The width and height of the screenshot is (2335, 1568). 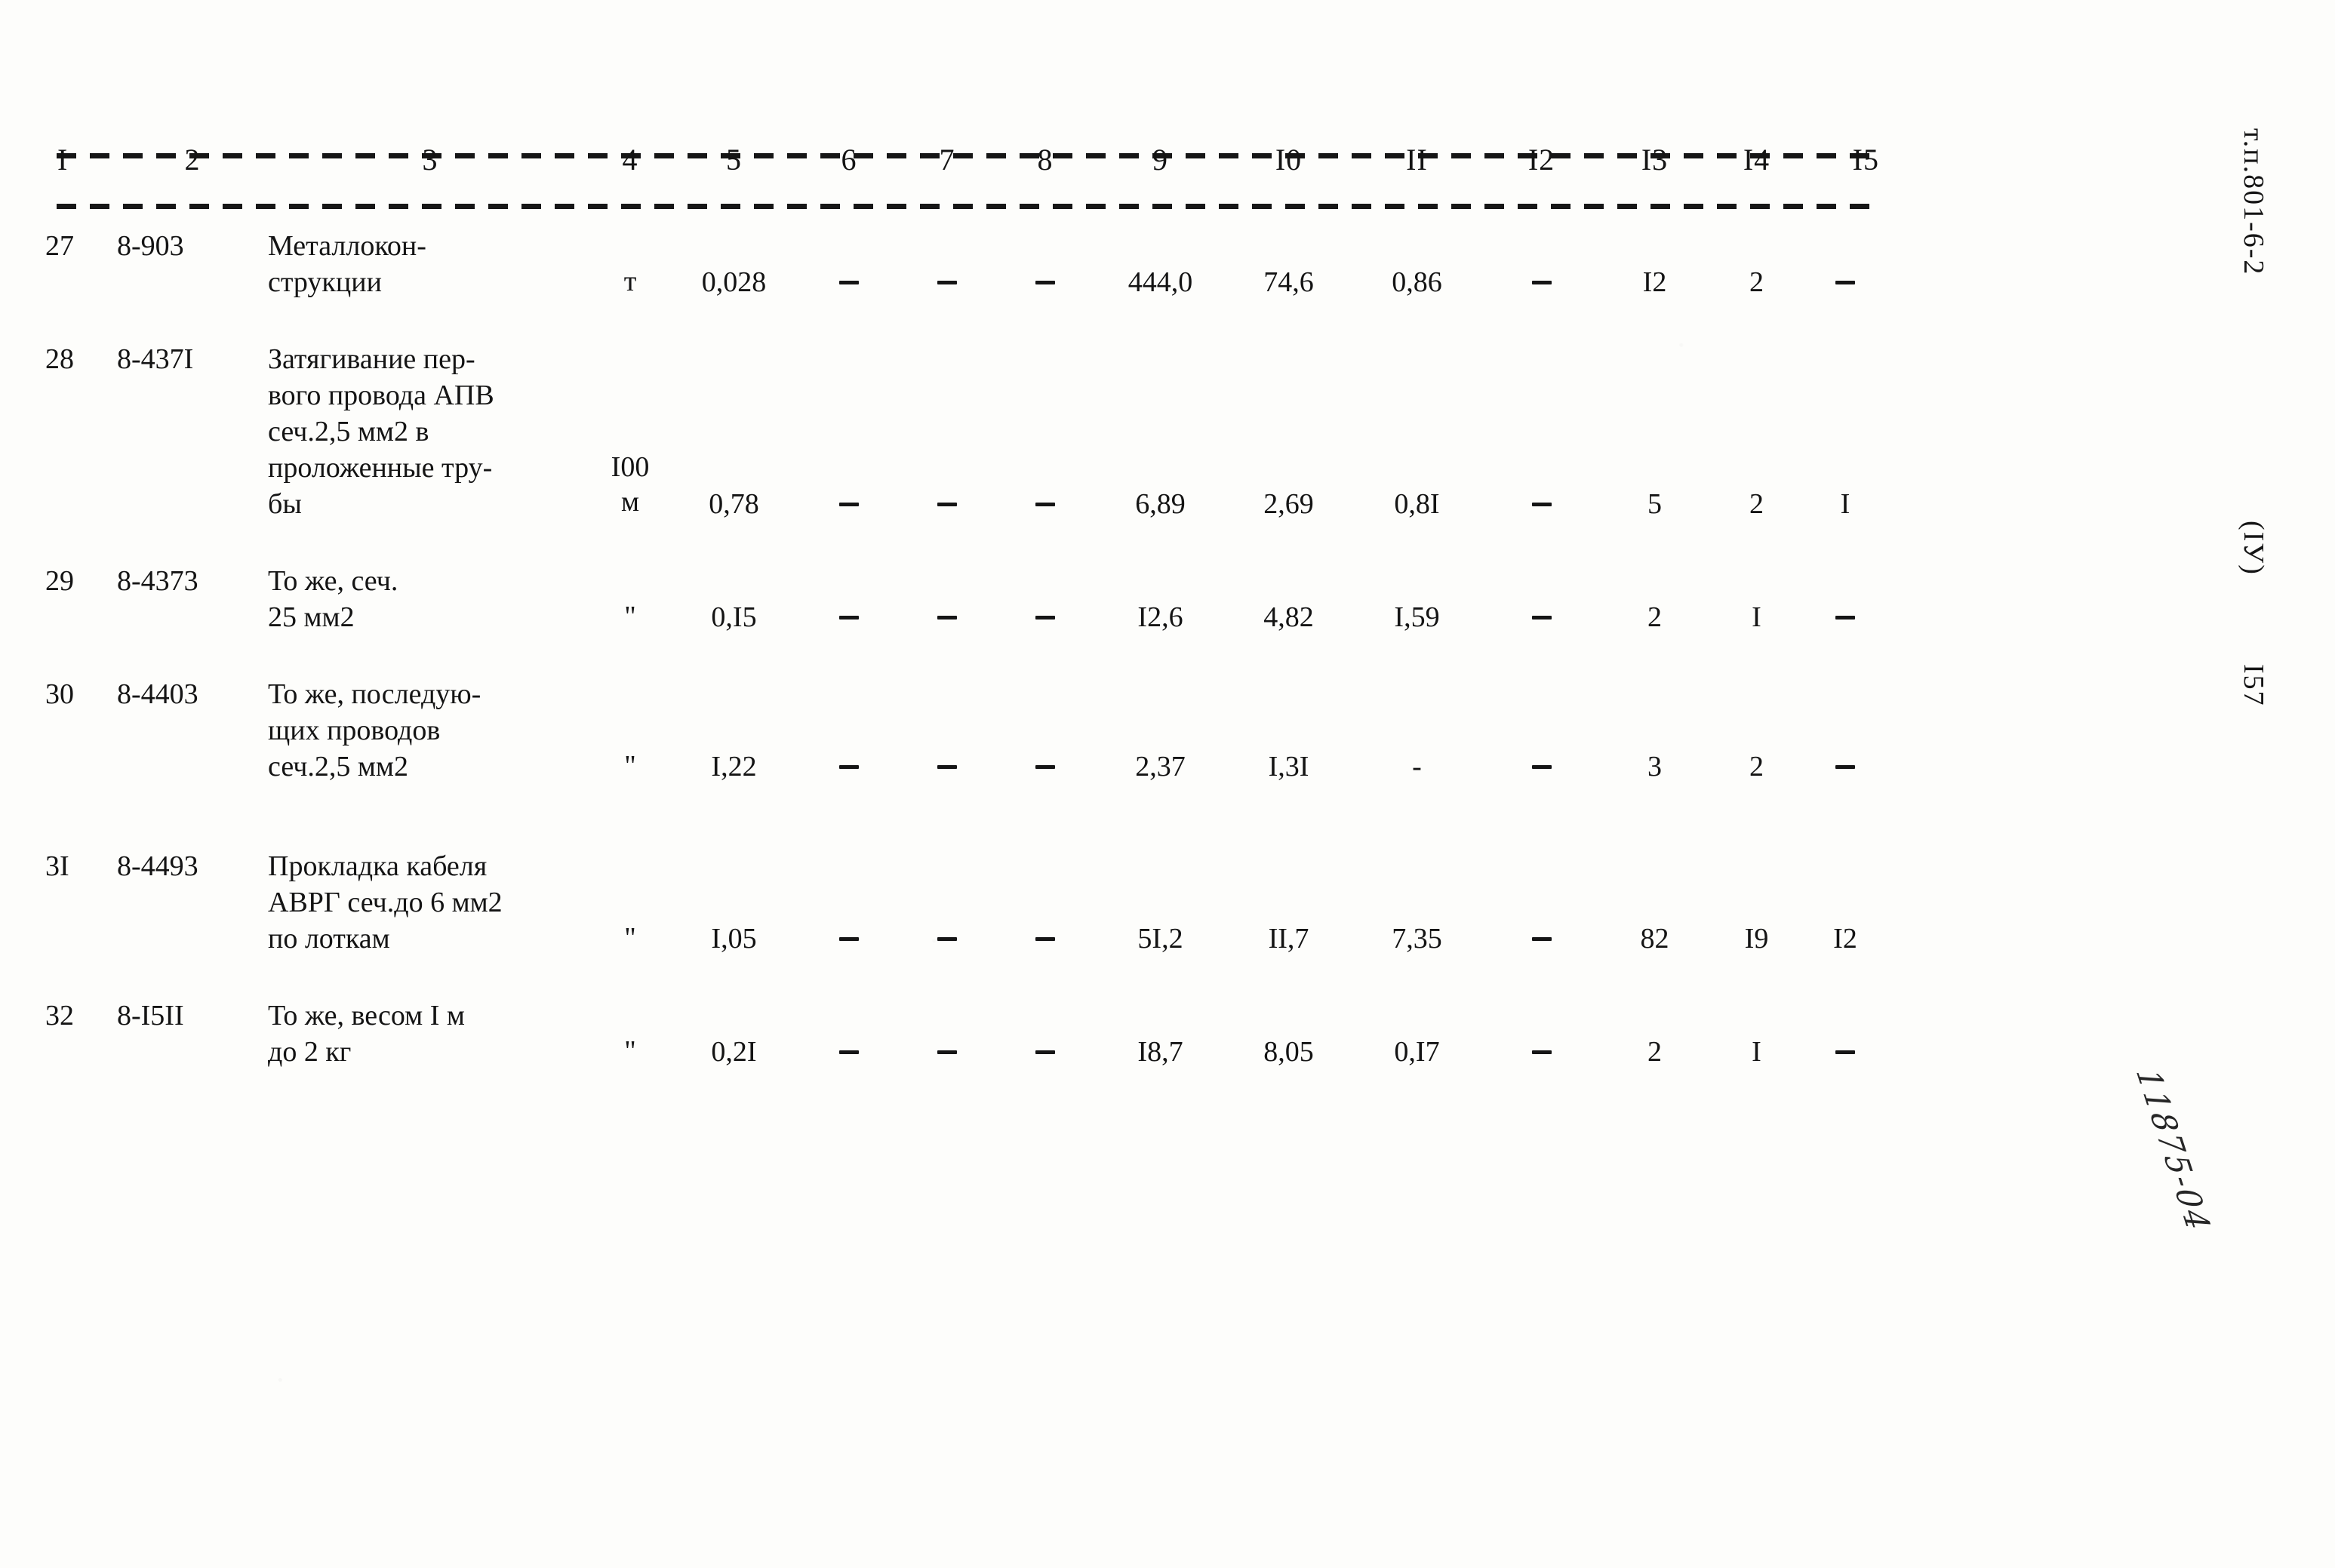 I want to click on cell-col6, so click(x=849, y=730).